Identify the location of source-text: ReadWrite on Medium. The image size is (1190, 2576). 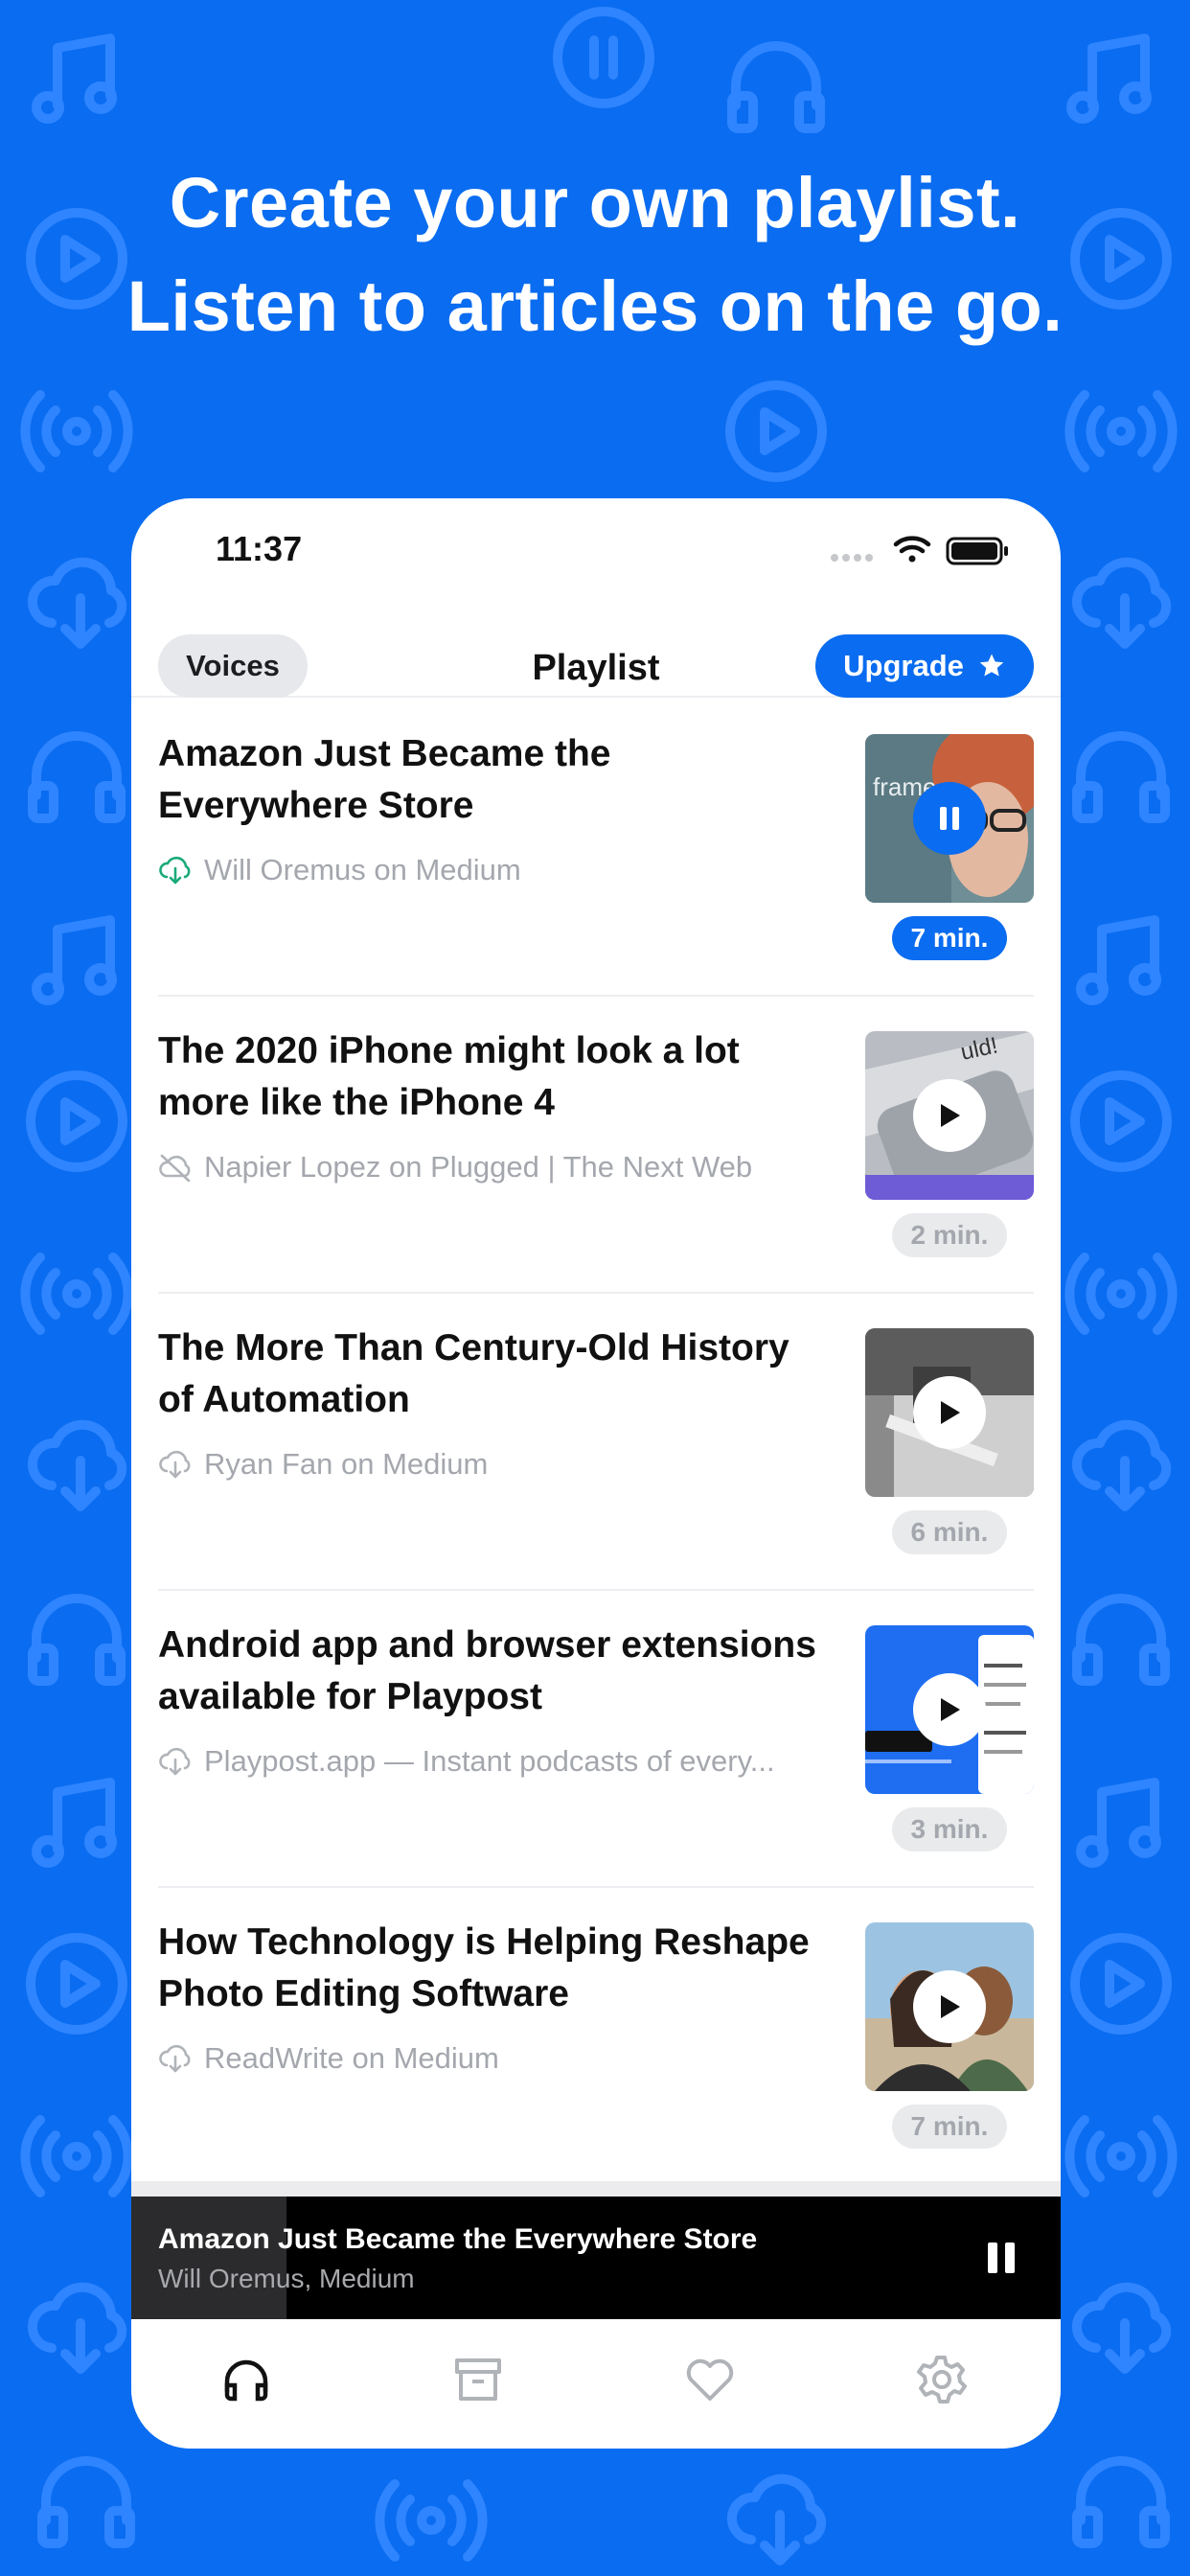
(351, 2058).